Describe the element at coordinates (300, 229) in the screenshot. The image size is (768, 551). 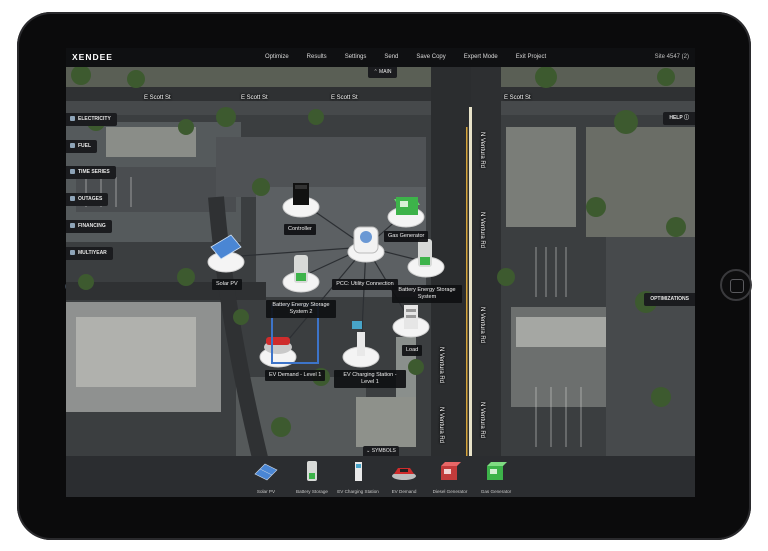
I see `node-label-controller: Controller` at that location.